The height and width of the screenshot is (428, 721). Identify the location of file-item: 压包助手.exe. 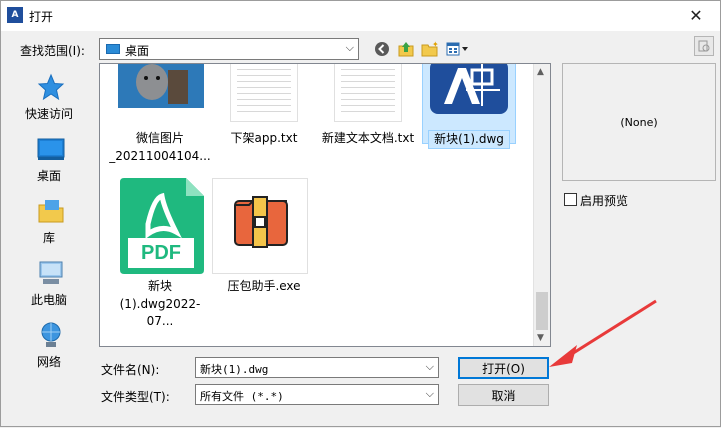
(264, 238).